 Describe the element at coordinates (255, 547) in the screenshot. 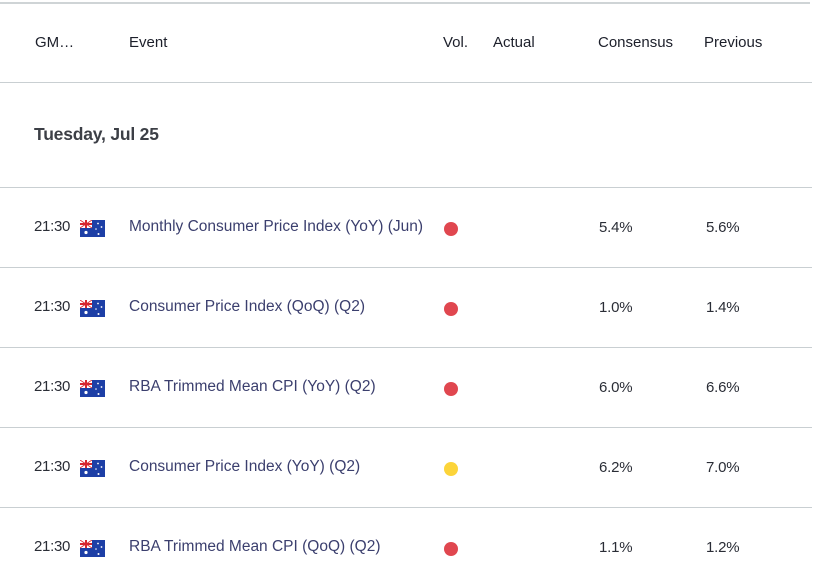

I see `event-name-link: RBA Trimmed Mean CPI (QoQ) (Q2)` at that location.